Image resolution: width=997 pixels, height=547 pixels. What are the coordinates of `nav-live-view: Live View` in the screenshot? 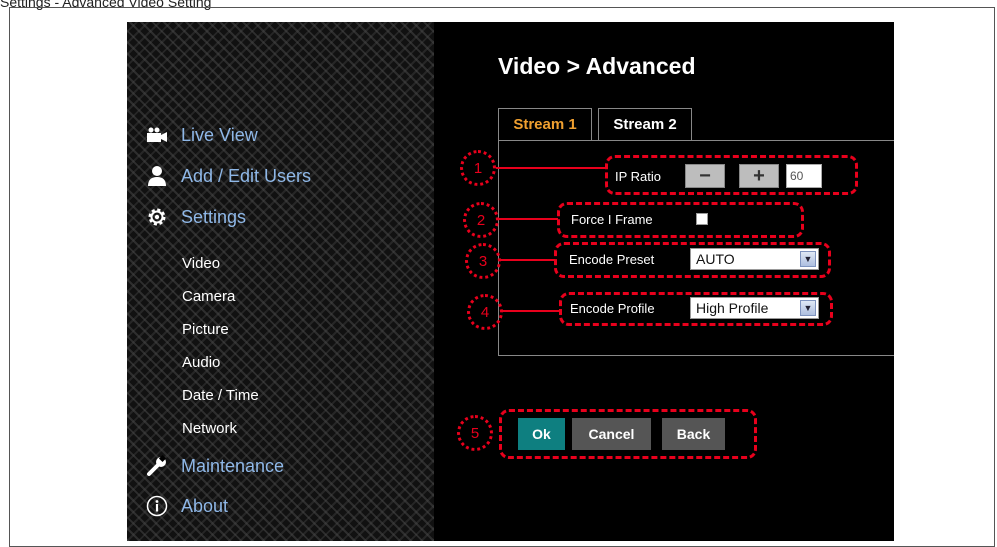 It's located at (201, 135).